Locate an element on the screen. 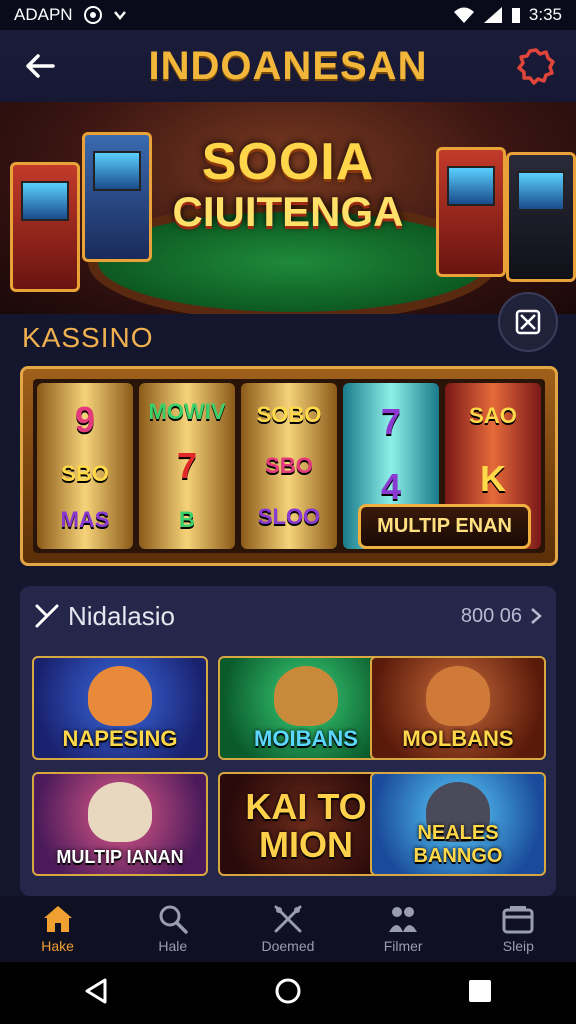 Image resolution: width=576 pixels, height=1024 pixels. app-header: INDOANESAN is located at coordinates (288, 66).